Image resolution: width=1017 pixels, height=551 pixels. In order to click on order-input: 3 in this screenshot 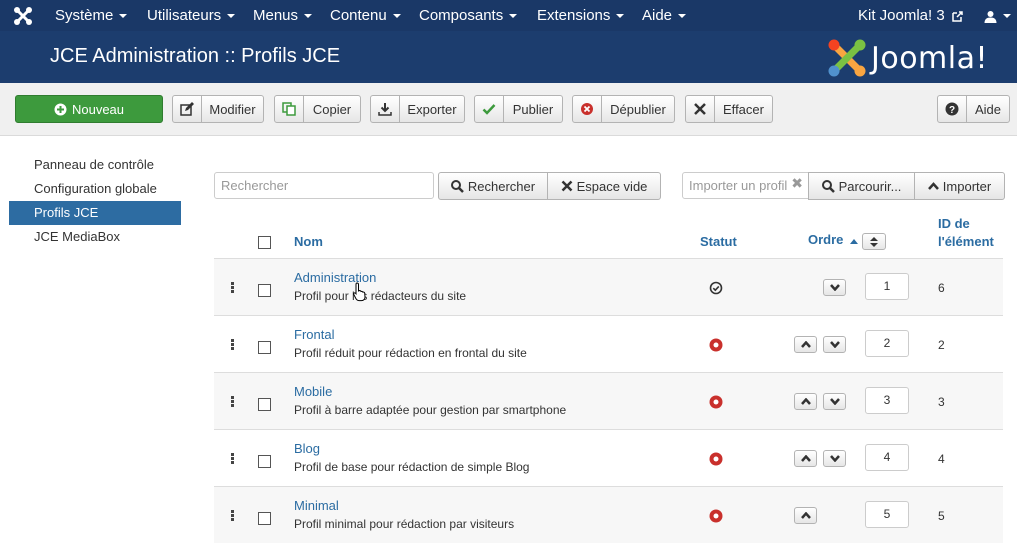, I will do `click(887, 400)`.